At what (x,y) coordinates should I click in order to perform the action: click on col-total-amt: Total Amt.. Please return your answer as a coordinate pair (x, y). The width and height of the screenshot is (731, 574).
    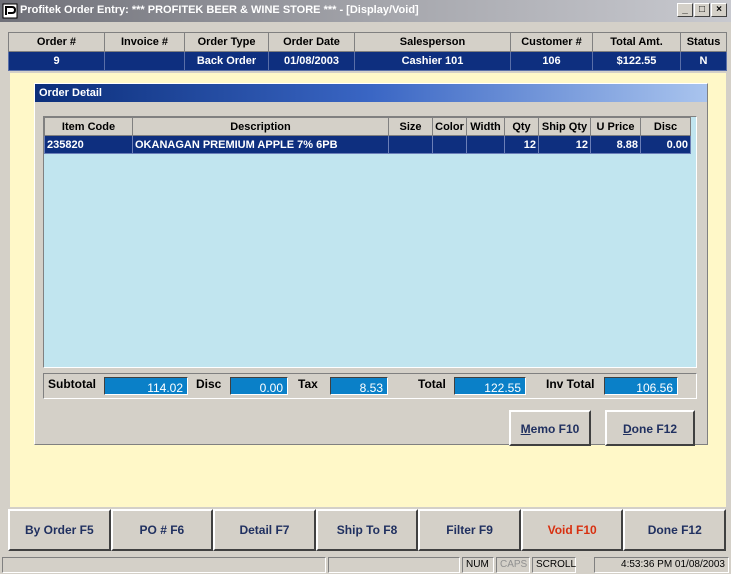
    Looking at the image, I should click on (636, 42).